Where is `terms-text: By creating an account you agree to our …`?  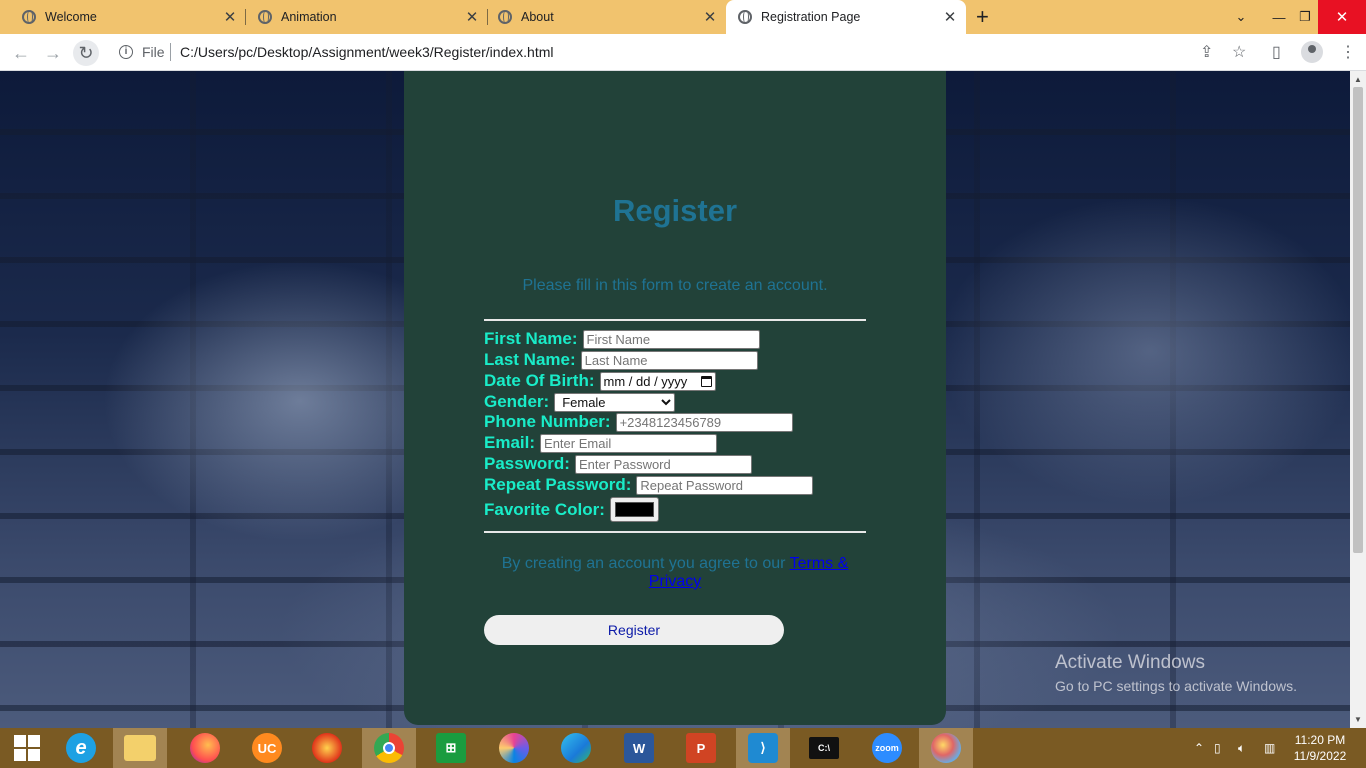
terms-text: By creating an account you agree to our … is located at coordinates (675, 573).